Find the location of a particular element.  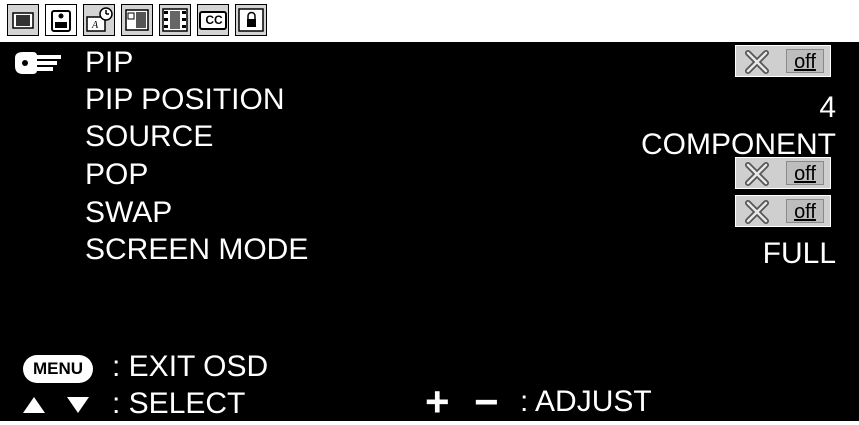

up-arrow-icon is located at coordinates (34, 405).